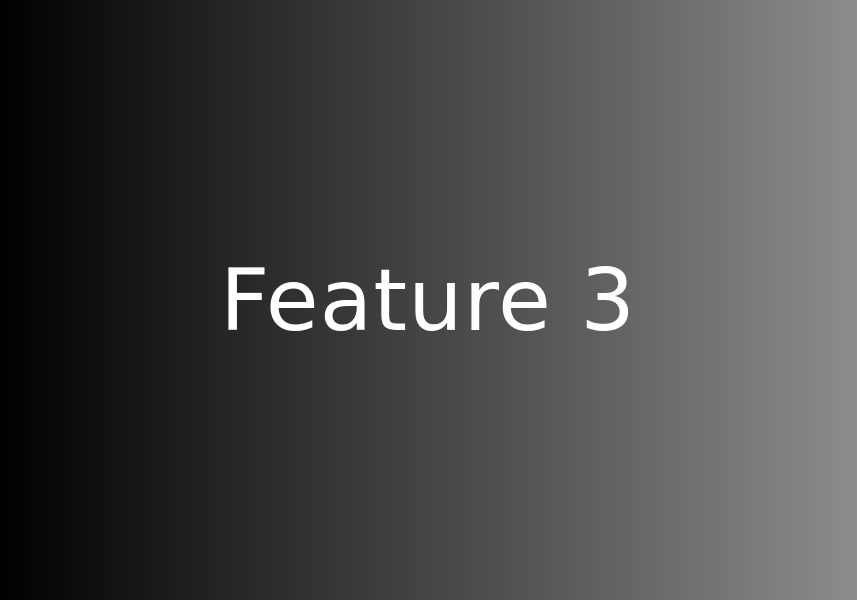 The image size is (857, 600). I want to click on feature-title: Feature 3, so click(428, 301).